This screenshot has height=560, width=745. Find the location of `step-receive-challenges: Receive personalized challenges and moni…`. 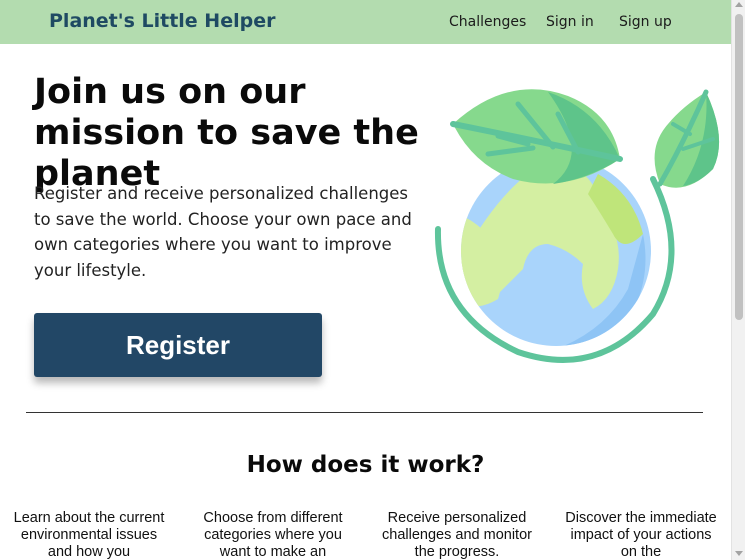

step-receive-challenges: Receive personalized challenges and moni… is located at coordinates (457, 535).